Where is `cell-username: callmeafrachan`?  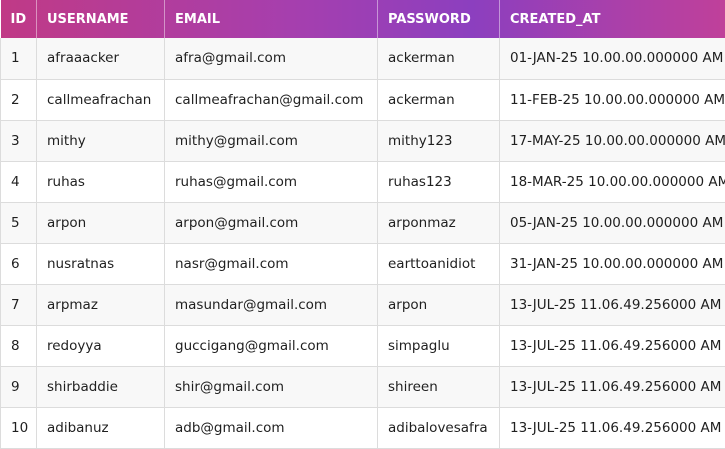
cell-username: callmeafrachan is located at coordinates (100, 100).